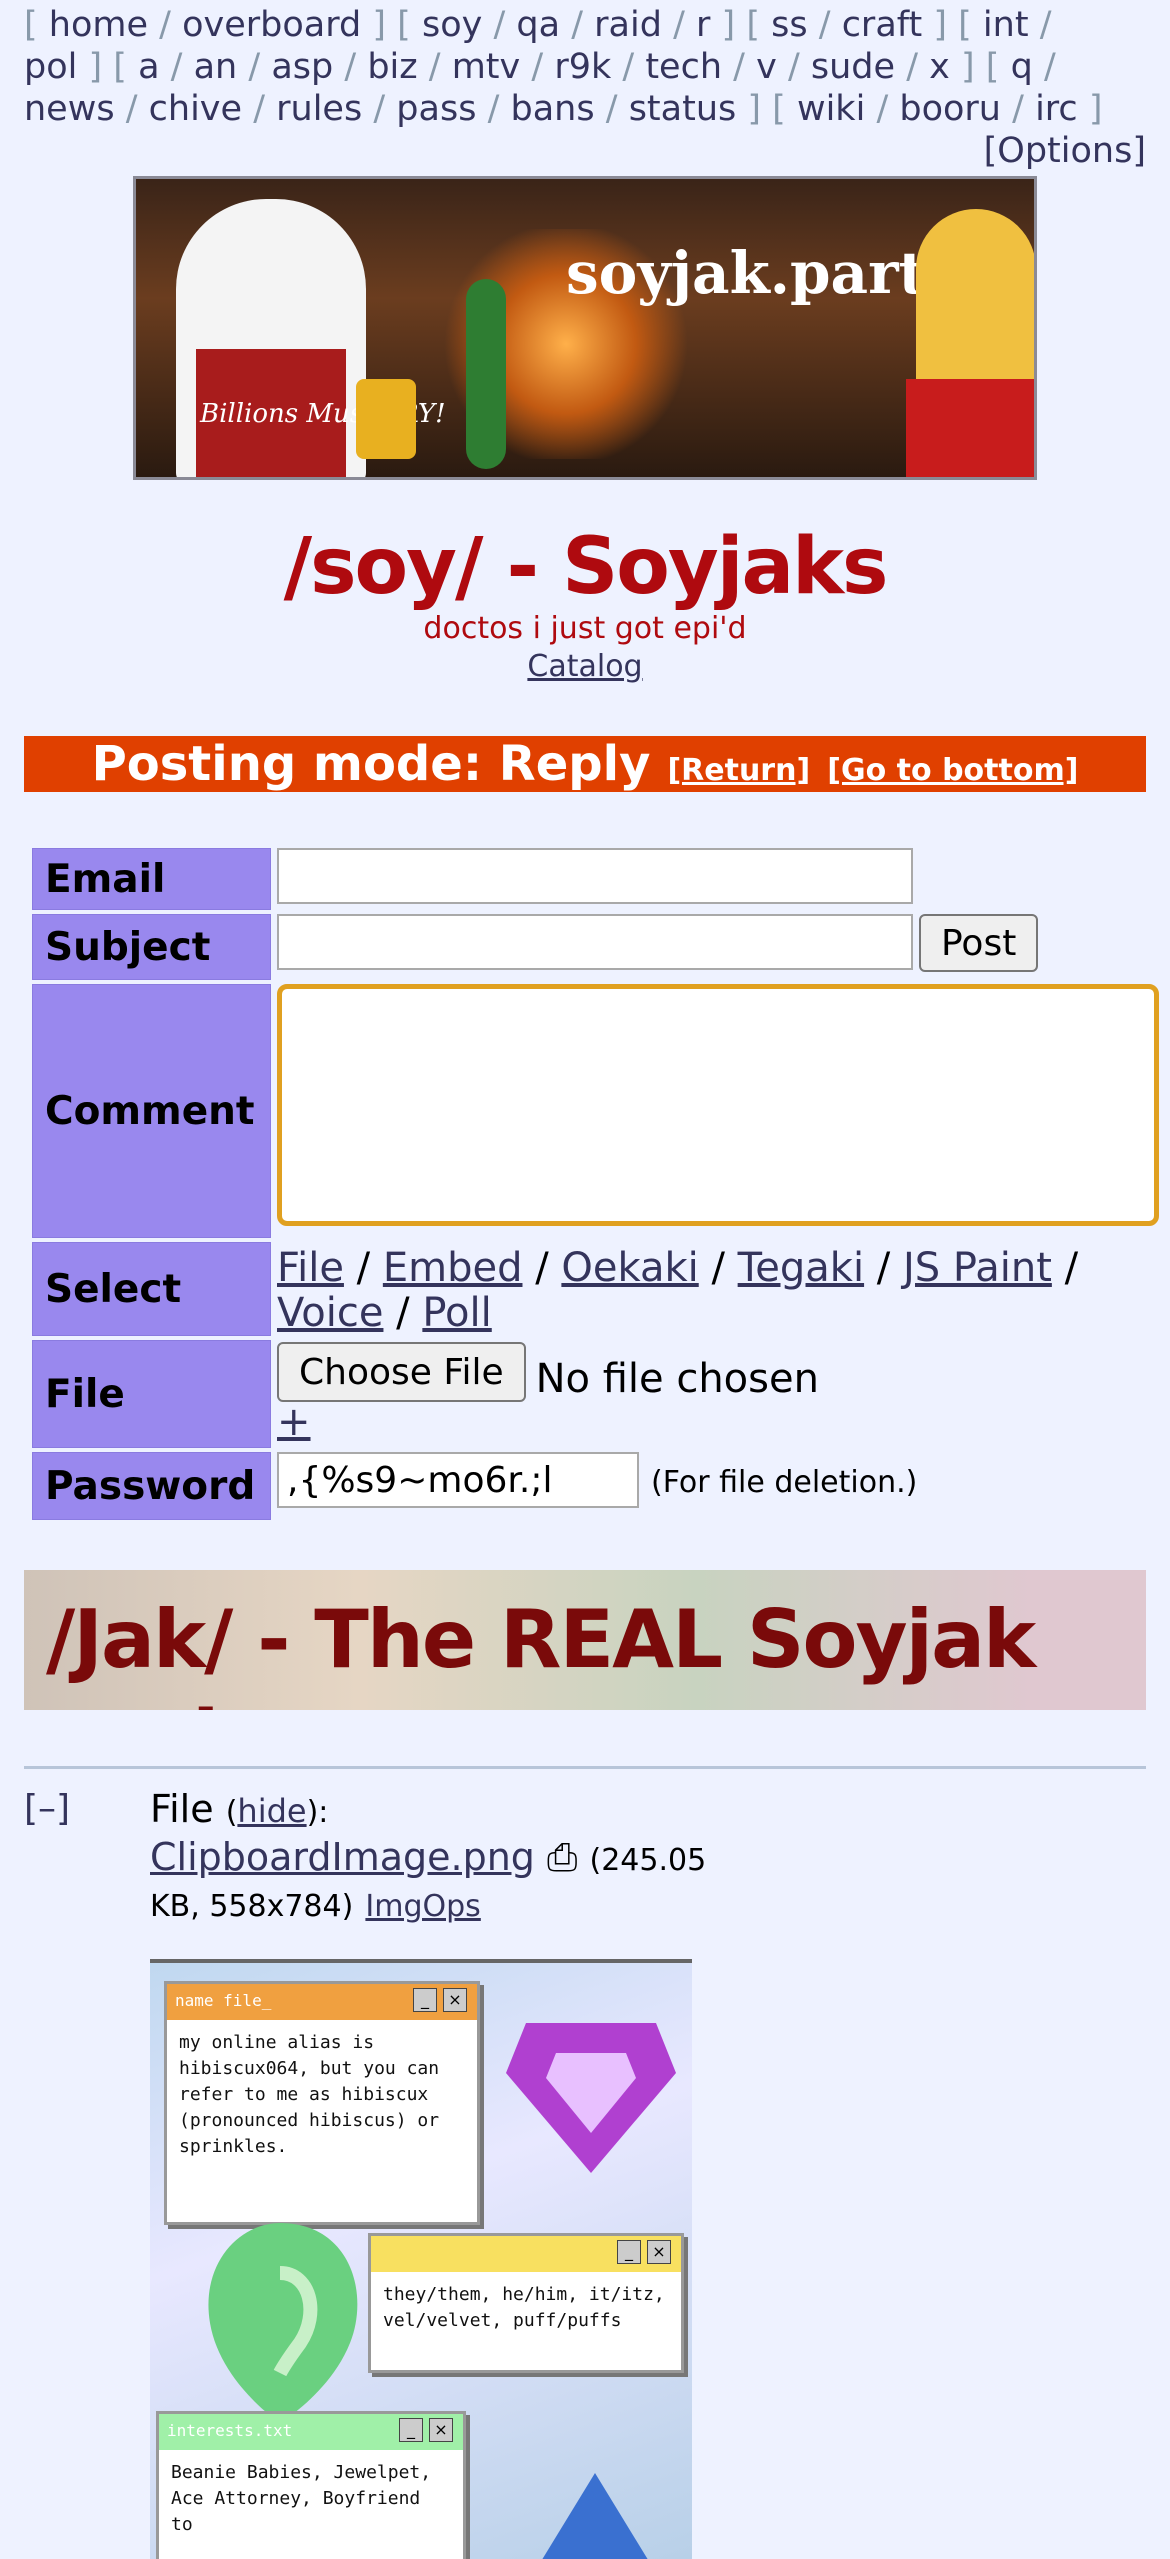  I want to click on file-label: File, so click(151, 1394).